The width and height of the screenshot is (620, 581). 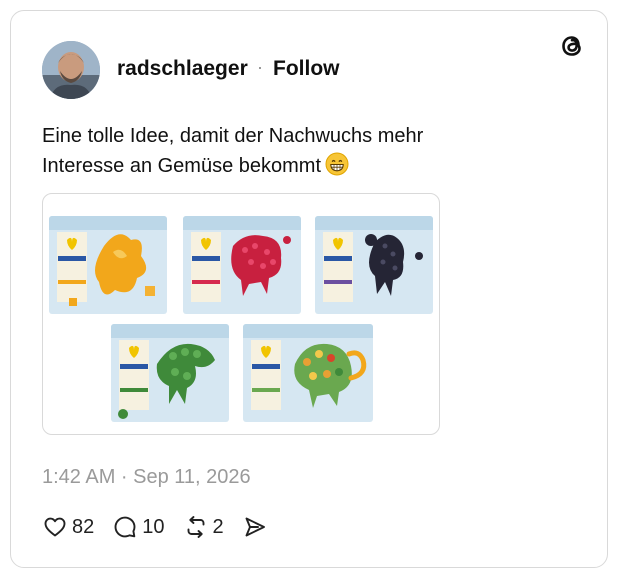 I want to click on action-bar: 82 10 2, so click(x=164, y=527).